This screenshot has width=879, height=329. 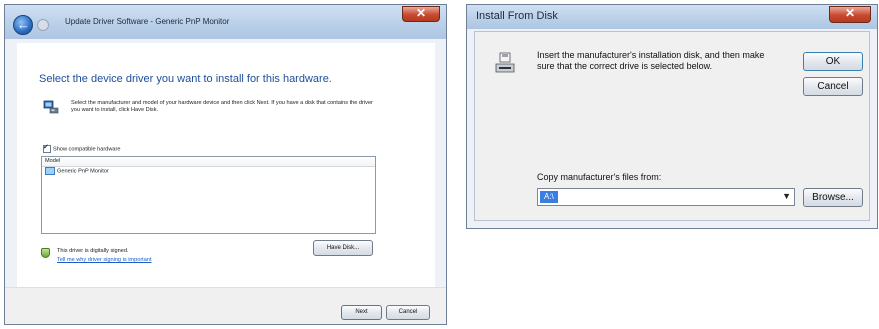 What do you see at coordinates (666, 197) in the screenshot?
I see `copy-from-combobox: A:\ ▼` at bounding box center [666, 197].